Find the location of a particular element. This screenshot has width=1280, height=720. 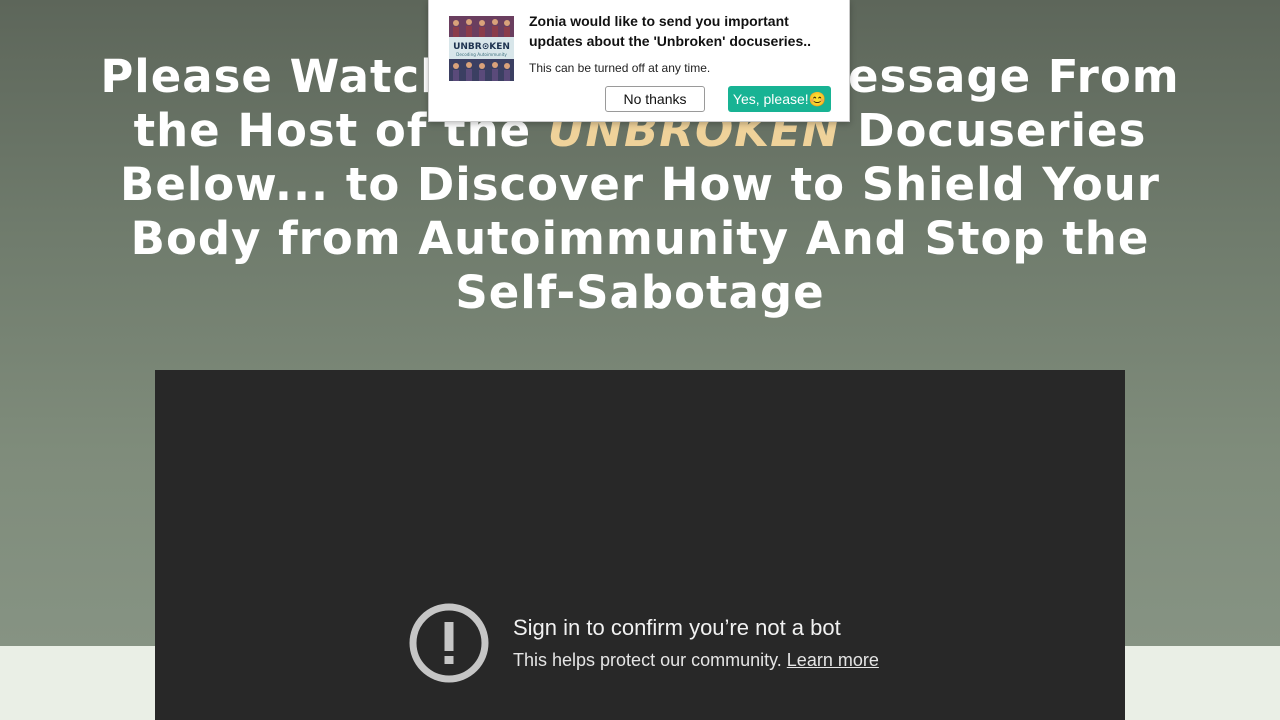

learn-more-link: Learn more is located at coordinates (833, 660).